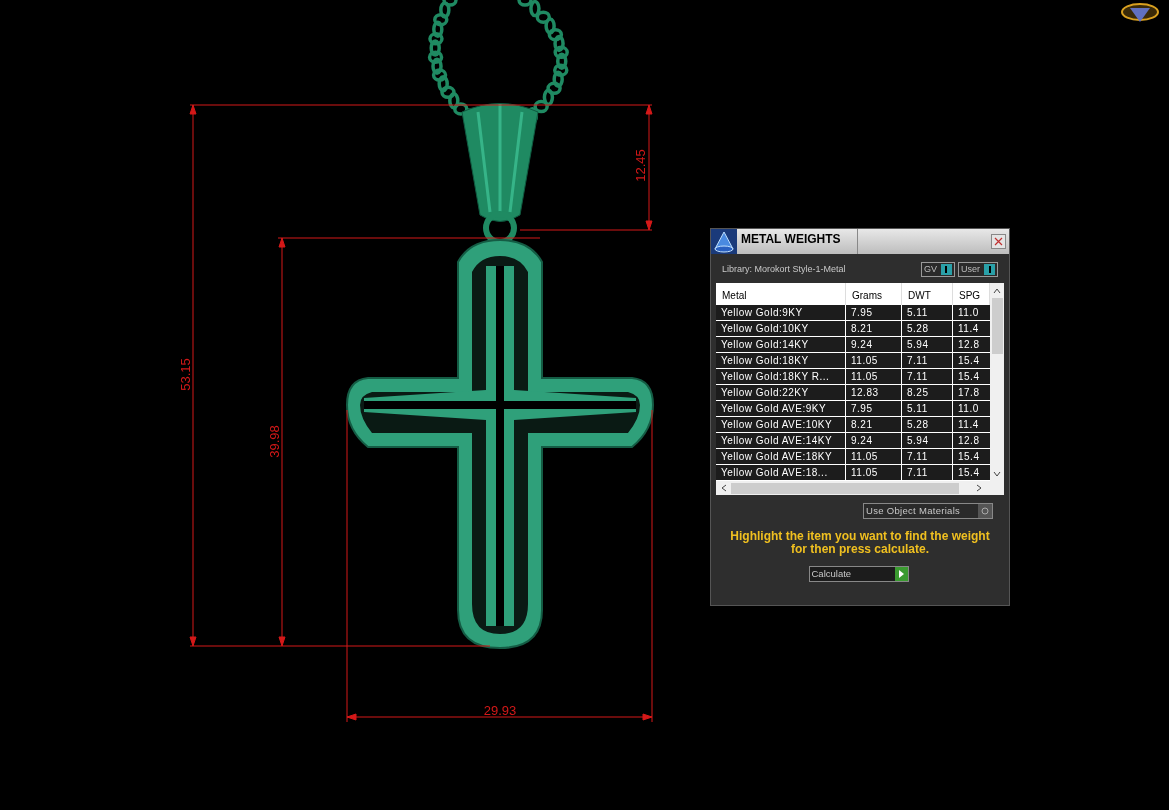 This screenshot has height=810, width=1169. I want to click on vertical-scrollbar, so click(997, 382).